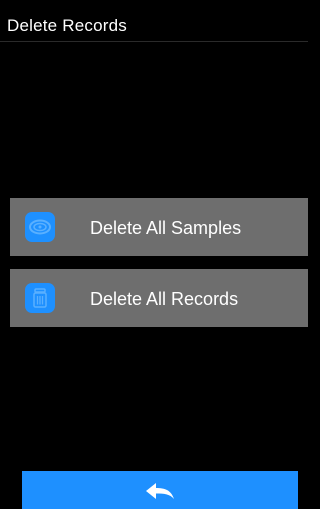  Describe the element at coordinates (67, 25) in the screenshot. I see `page-title: Delete Records` at that location.